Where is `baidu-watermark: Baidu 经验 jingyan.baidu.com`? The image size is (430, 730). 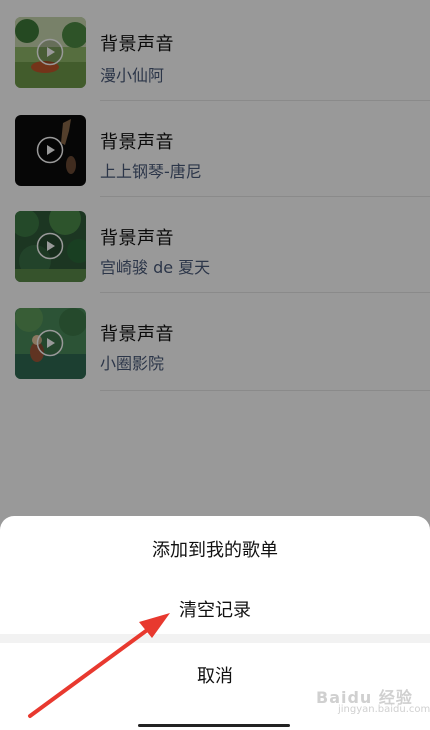
baidu-watermark: Baidu 经验 jingyan.baidu.com is located at coordinates (371, 700).